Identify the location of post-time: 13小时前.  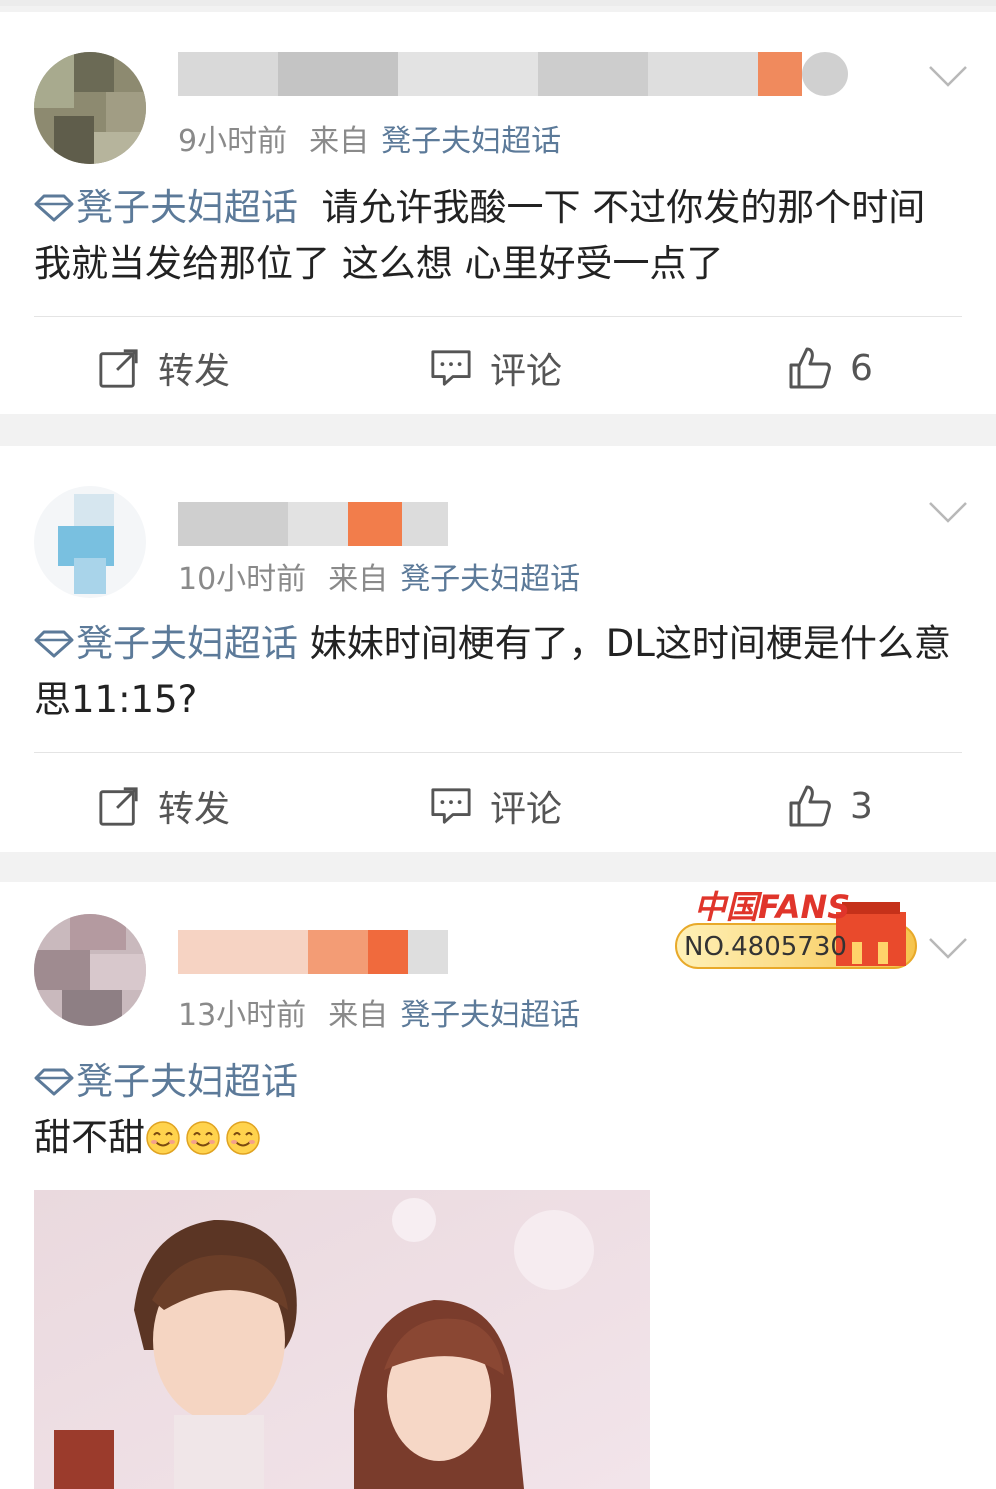
(242, 1015).